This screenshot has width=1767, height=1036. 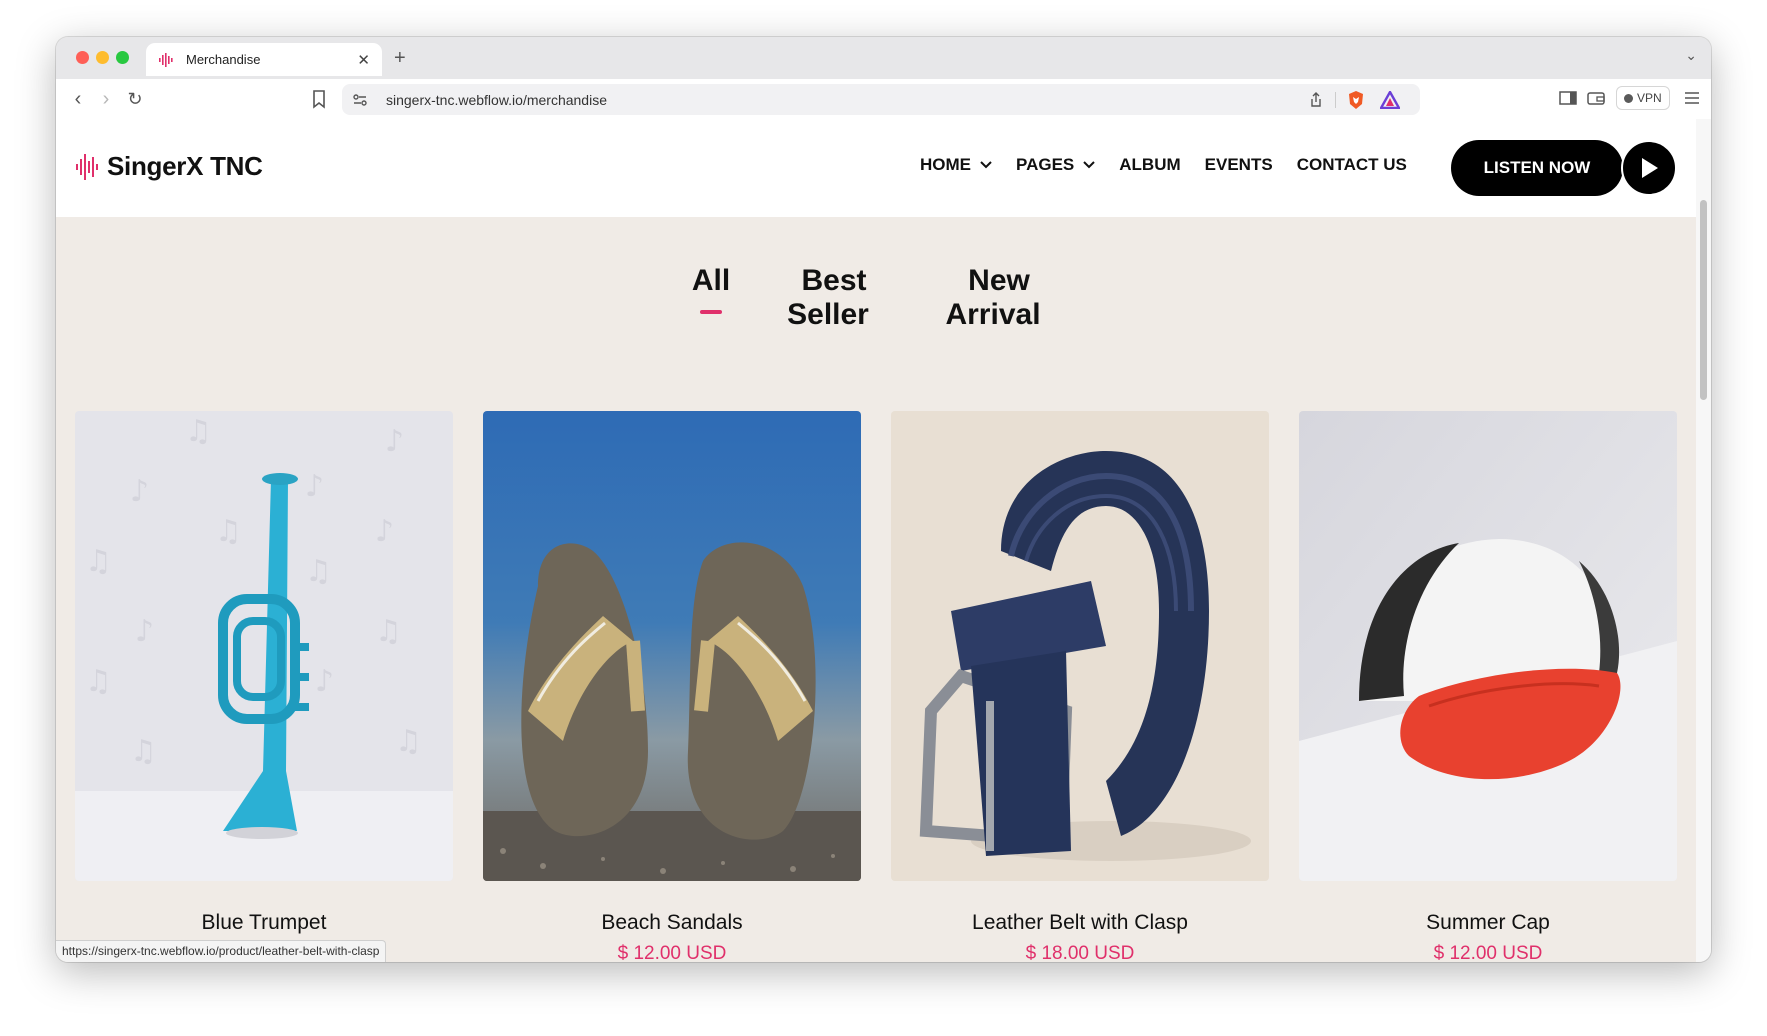 I want to click on beach-sandals-image, so click(x=672, y=646).